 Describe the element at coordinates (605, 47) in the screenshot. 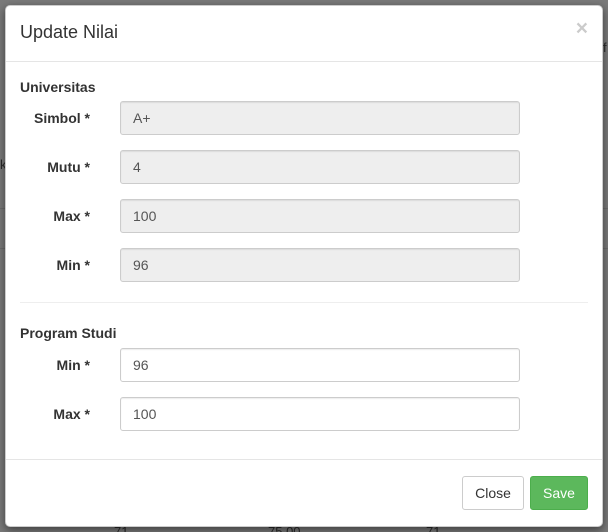

I see `background-text: f` at that location.